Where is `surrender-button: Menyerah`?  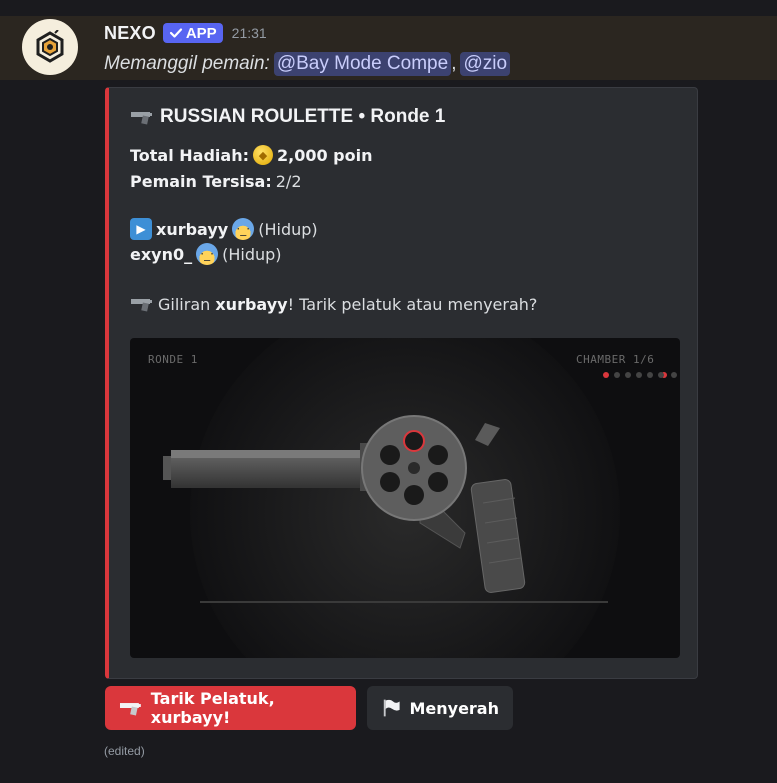
surrender-button: Menyerah is located at coordinates (440, 708).